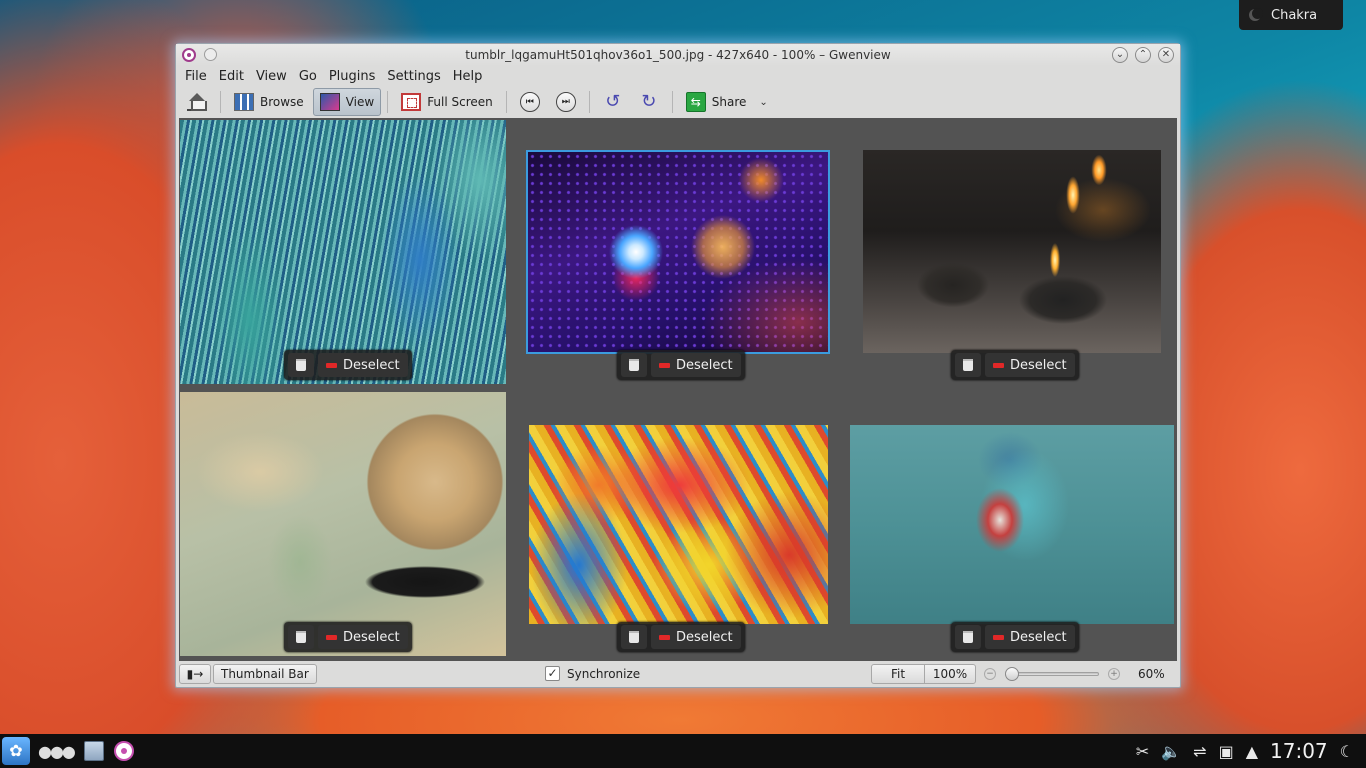  Describe the element at coordinates (16, 751) in the screenshot. I see `app-launcher-icon: ✿` at that location.